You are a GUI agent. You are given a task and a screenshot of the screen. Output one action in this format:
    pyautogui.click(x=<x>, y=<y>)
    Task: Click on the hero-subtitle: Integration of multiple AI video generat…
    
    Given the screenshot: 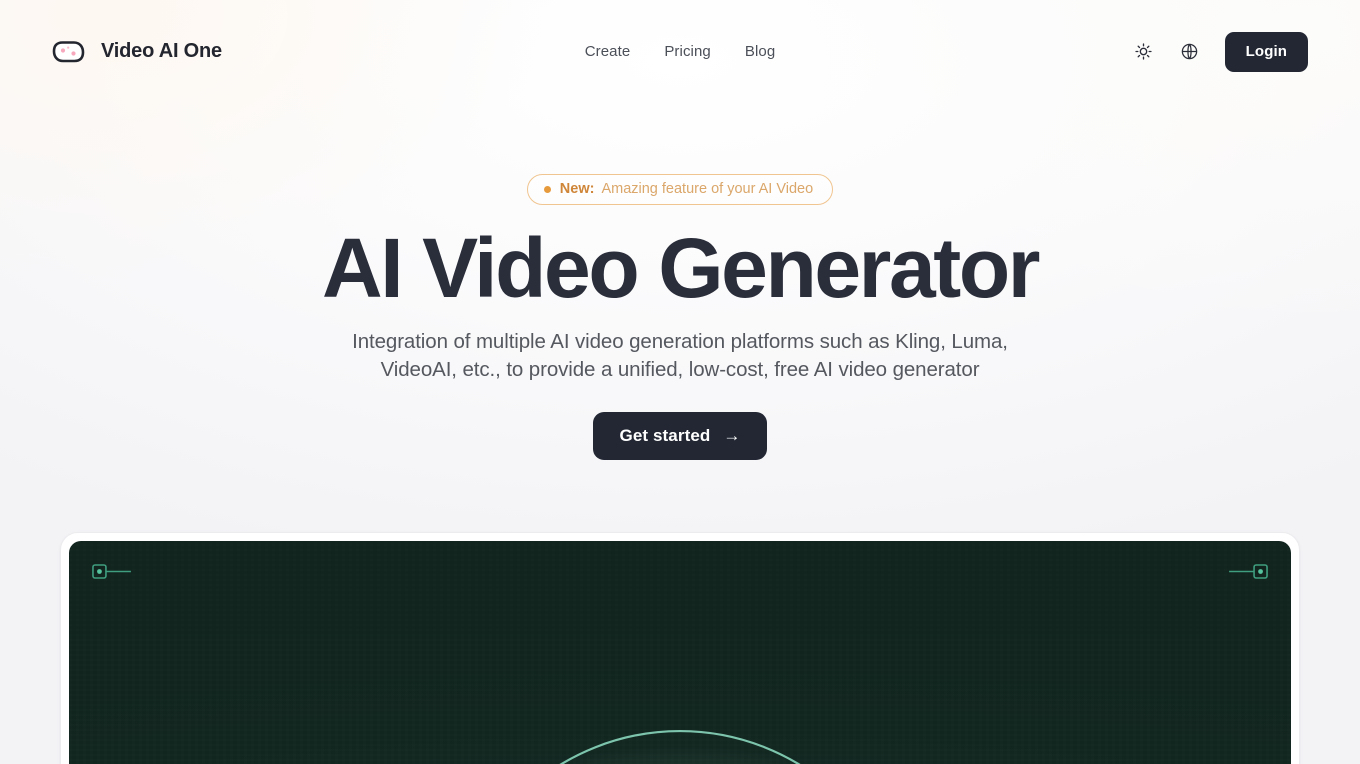 What is the action you would take?
    pyautogui.click(x=680, y=356)
    